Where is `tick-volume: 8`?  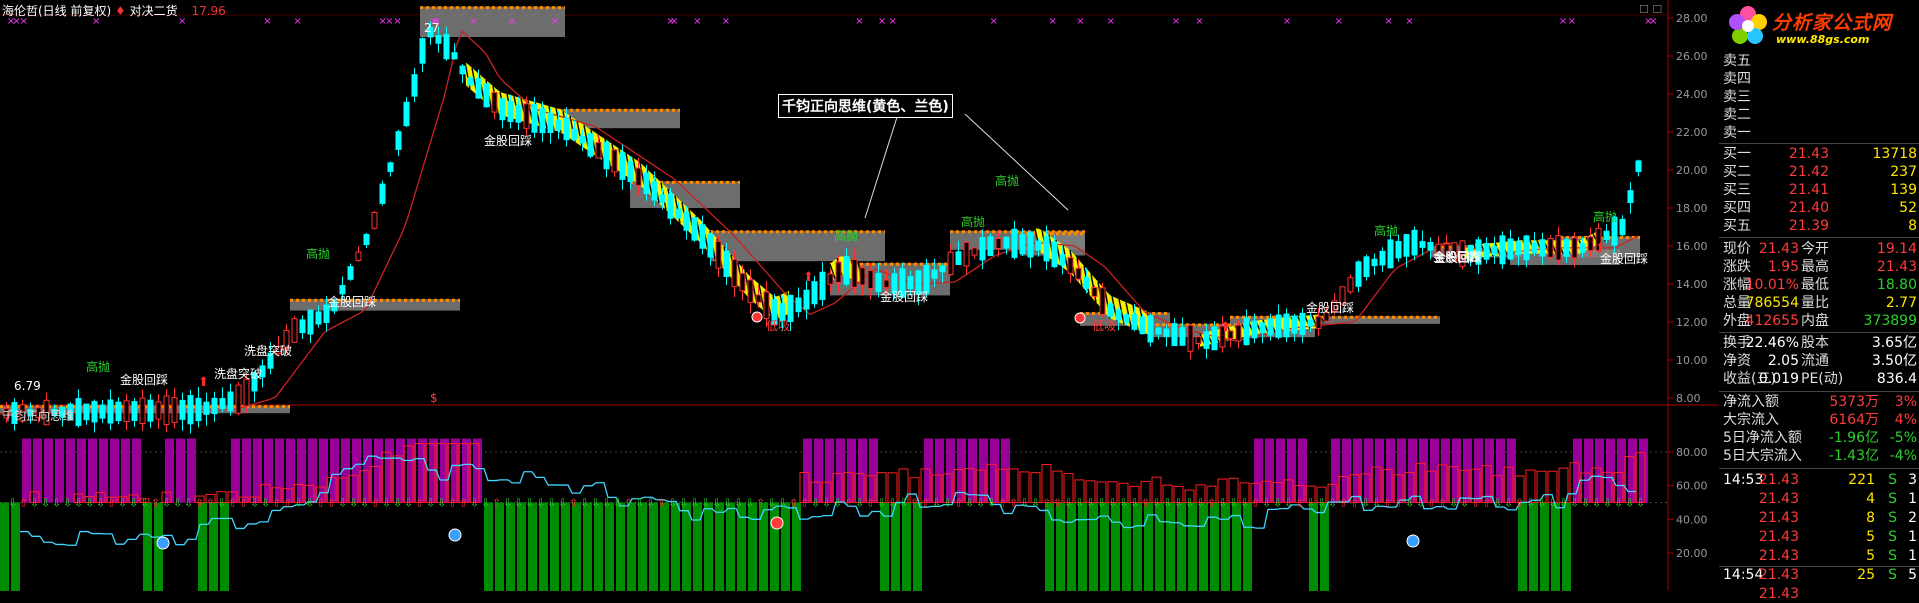
tick-volume: 8 is located at coordinates (1870, 518).